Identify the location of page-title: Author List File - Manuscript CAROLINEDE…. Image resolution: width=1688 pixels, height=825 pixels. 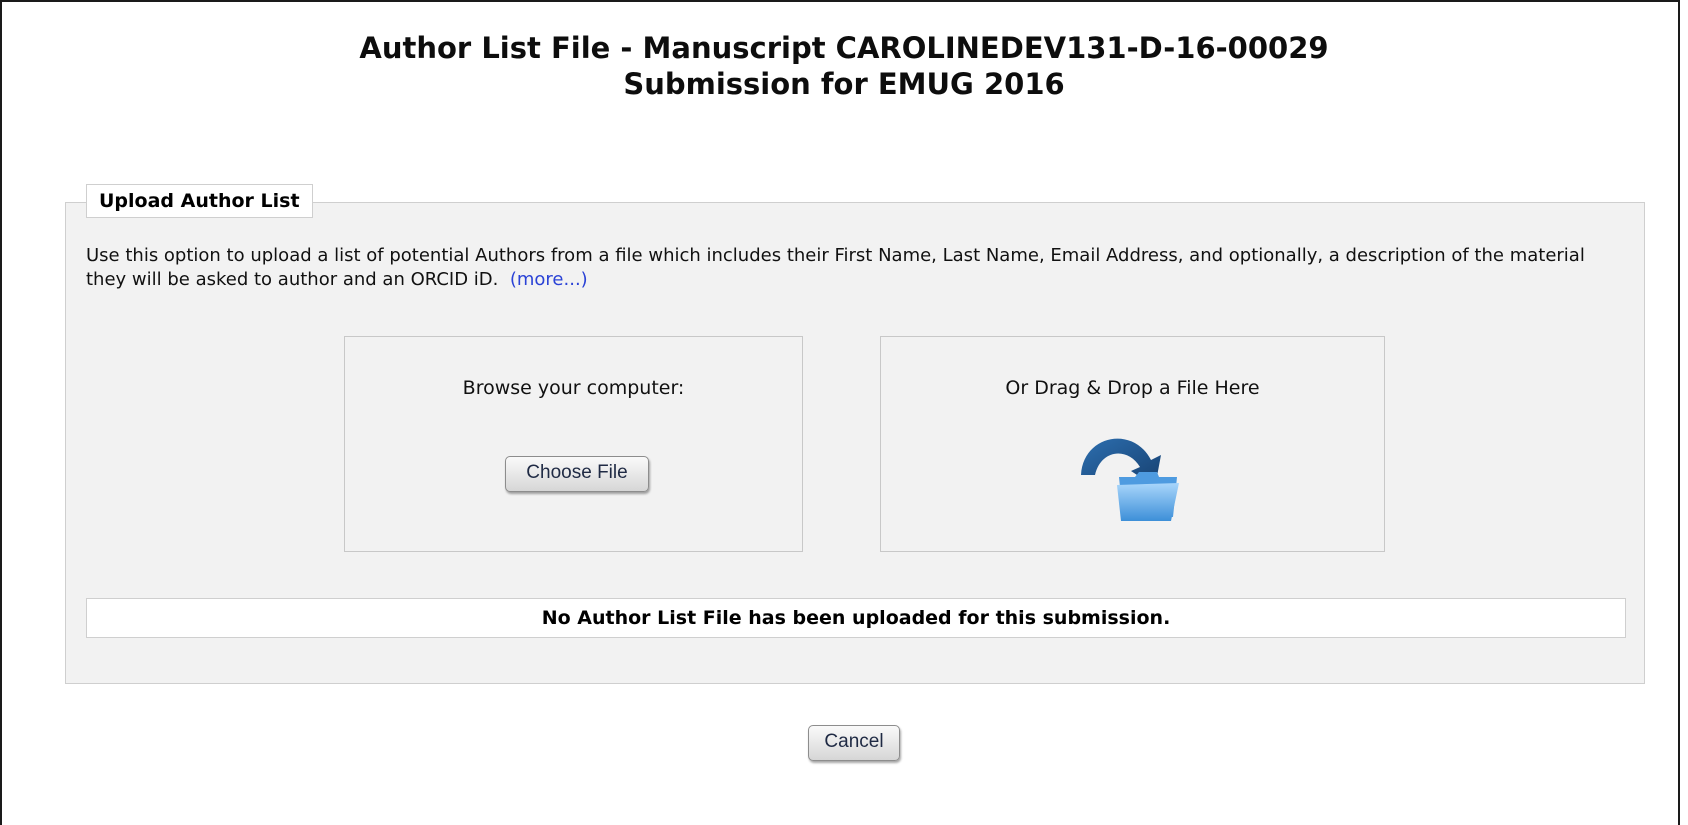
(844, 66).